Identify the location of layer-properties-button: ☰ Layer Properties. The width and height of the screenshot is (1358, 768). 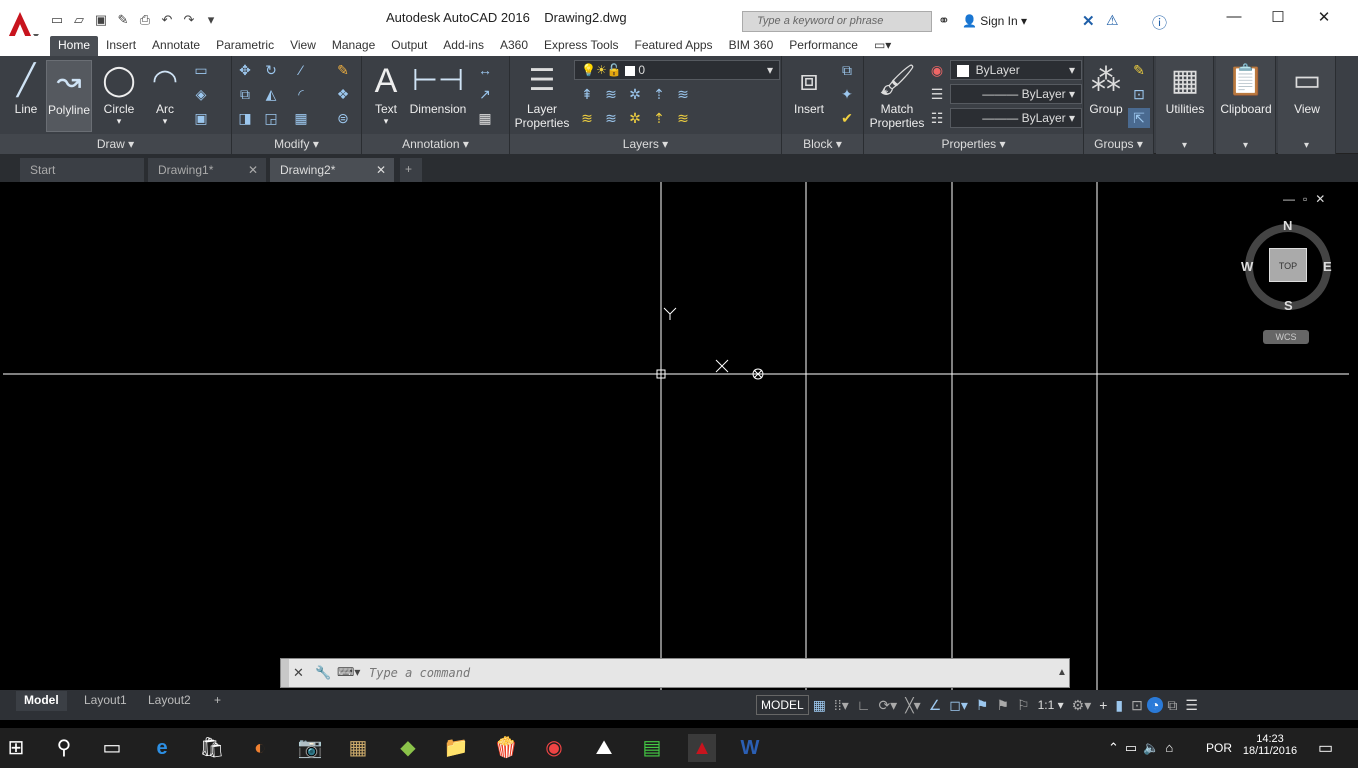
(542, 95).